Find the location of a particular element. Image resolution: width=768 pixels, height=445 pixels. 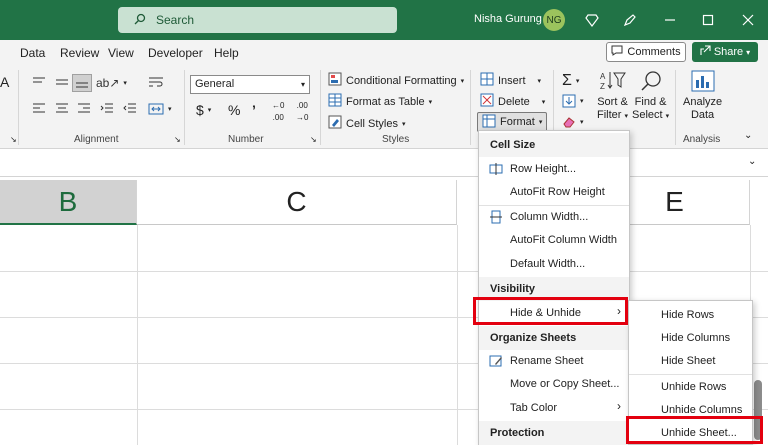

organize-sheets-header: Organize Sheets is located at coordinates (533, 338).